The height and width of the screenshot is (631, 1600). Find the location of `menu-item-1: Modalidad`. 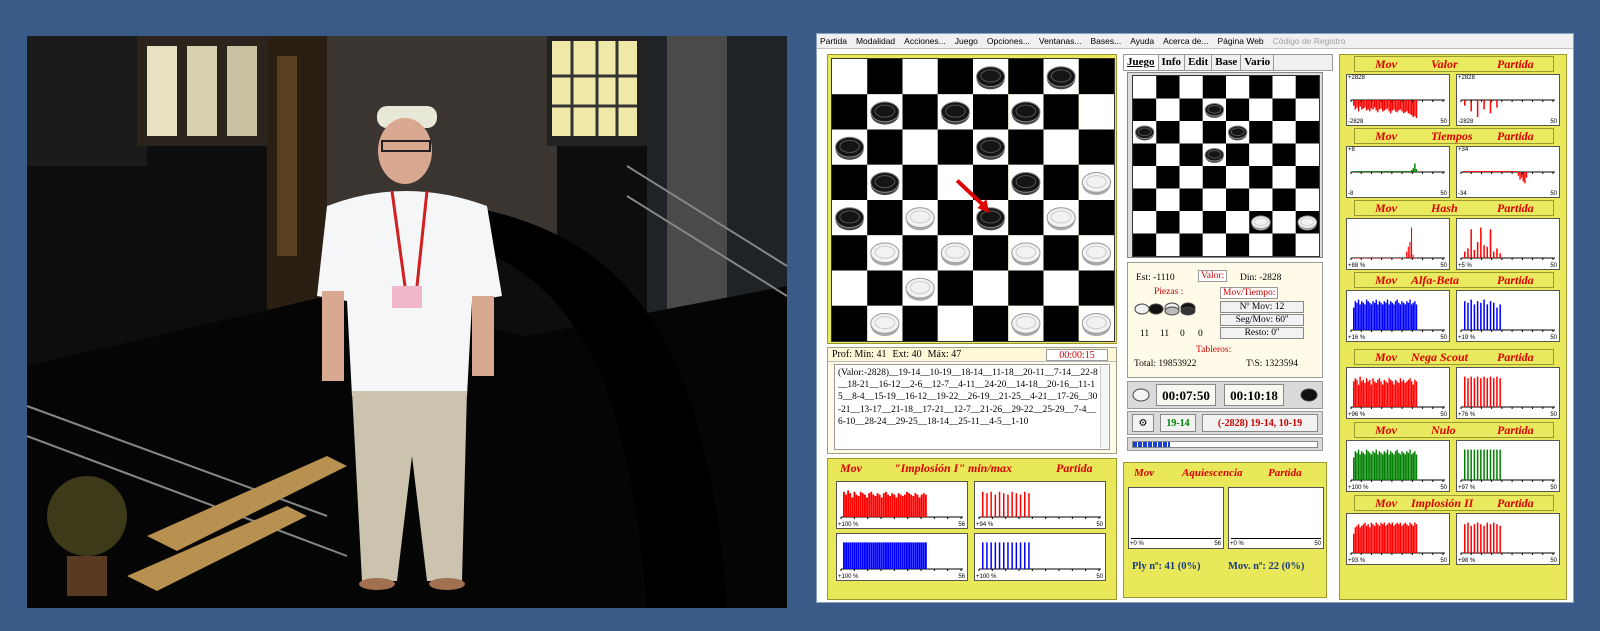

menu-item-1: Modalidad is located at coordinates (875, 41).